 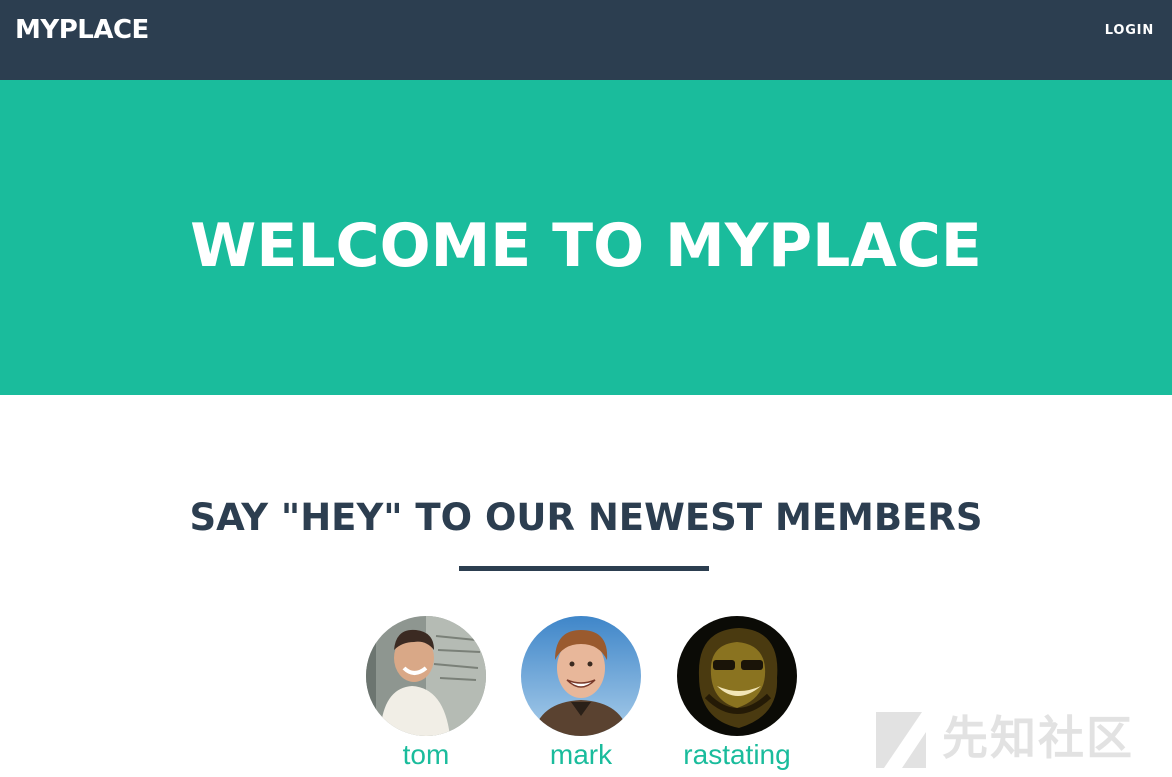 I want to click on member-name: rastating, so click(x=737, y=755).